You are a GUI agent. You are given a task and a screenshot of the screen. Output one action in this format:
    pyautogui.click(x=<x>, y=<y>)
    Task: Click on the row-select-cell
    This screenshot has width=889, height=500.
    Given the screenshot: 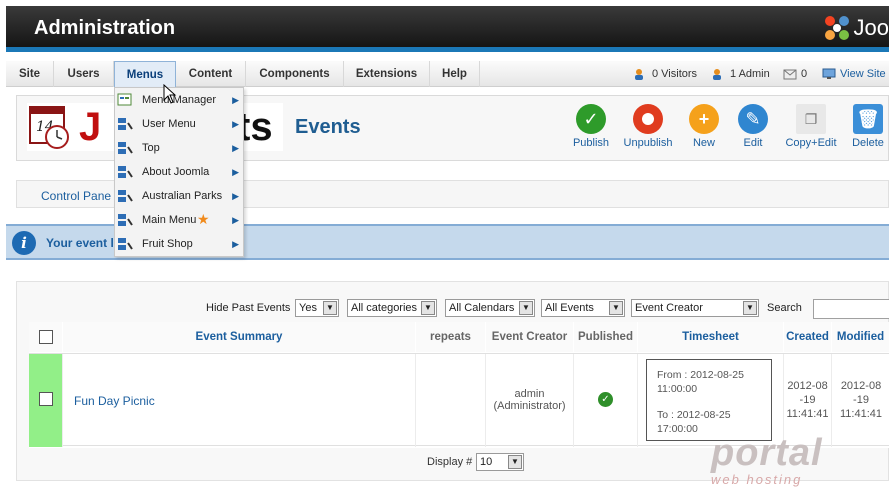 What is the action you would take?
    pyautogui.click(x=46, y=400)
    